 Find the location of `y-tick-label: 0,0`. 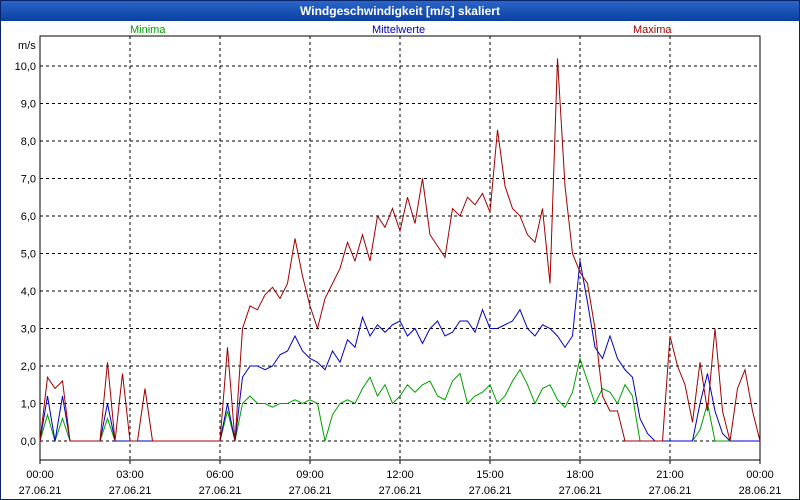

y-tick-label: 0,0 is located at coordinates (28, 442).